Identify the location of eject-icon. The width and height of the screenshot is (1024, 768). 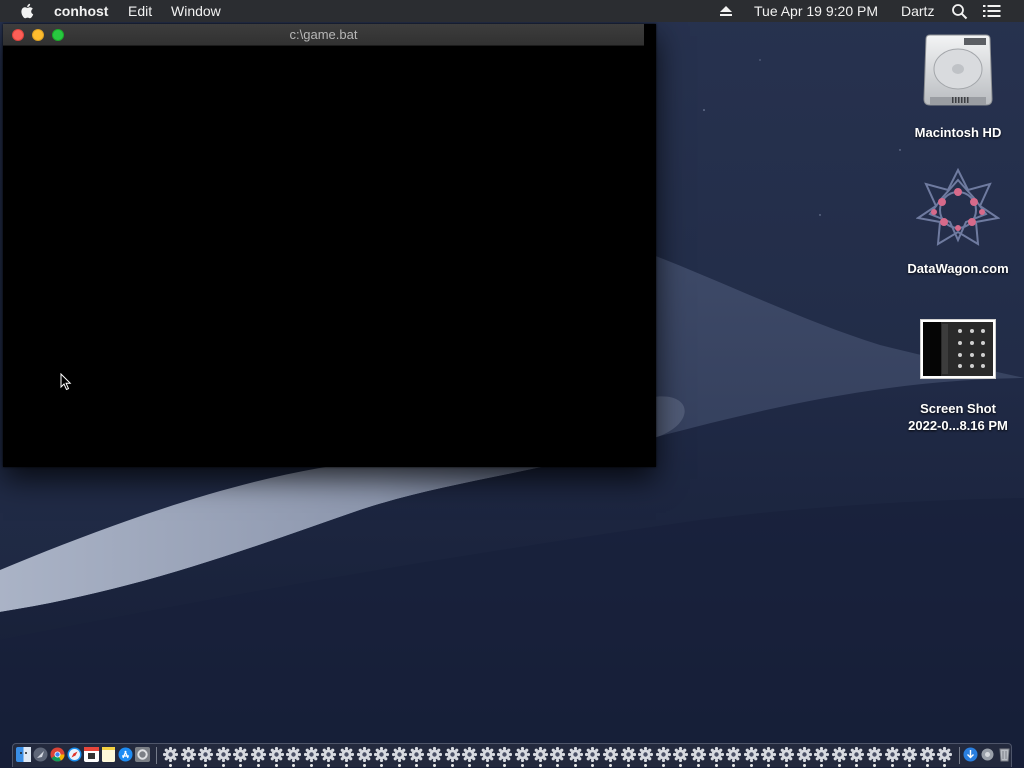
(726, 11).